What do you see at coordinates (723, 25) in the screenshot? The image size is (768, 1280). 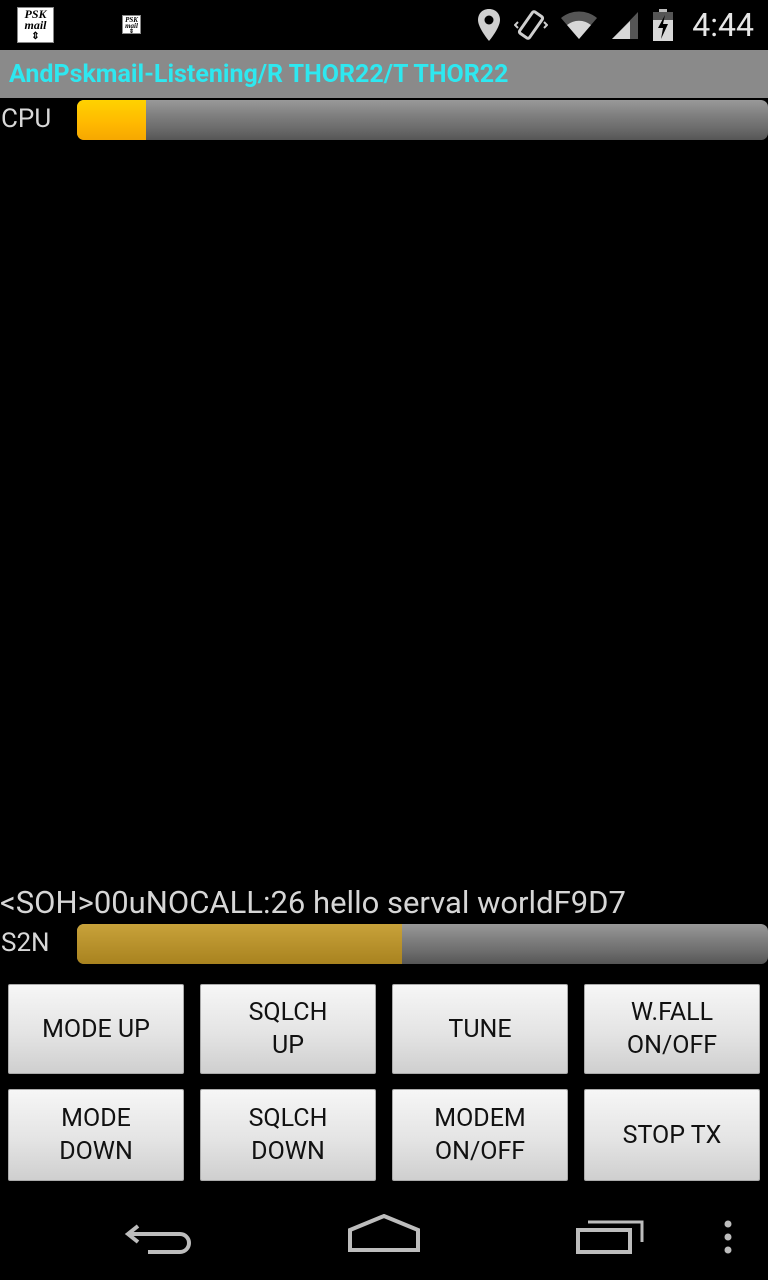 I see `status-clock: 4:44` at bounding box center [723, 25].